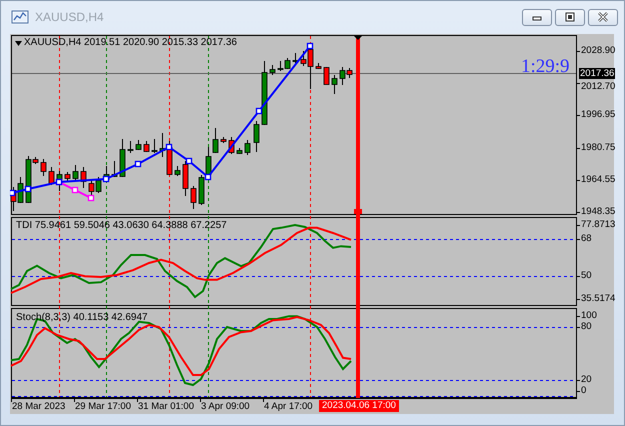 This screenshot has height=426, width=625. What do you see at coordinates (130, 42) in the screenshot?
I see `chart-header-text: XAUUSD,H4 2019.51 2020.90 2015.33 2017.36` at bounding box center [130, 42].